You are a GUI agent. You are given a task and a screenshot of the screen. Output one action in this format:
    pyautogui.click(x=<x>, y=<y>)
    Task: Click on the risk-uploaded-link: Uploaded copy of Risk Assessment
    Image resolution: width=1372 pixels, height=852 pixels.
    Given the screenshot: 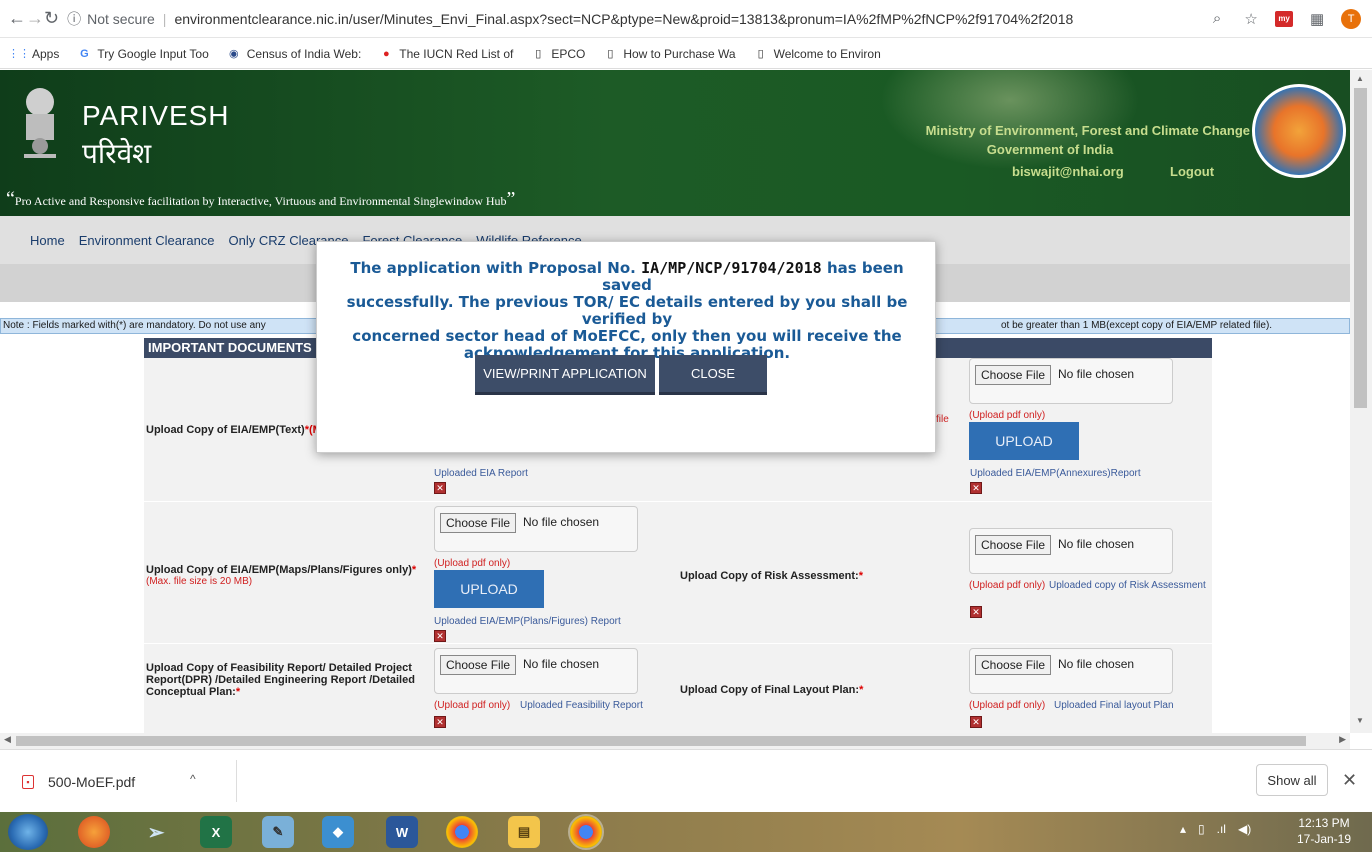 What is the action you would take?
    pyautogui.click(x=1149, y=585)
    